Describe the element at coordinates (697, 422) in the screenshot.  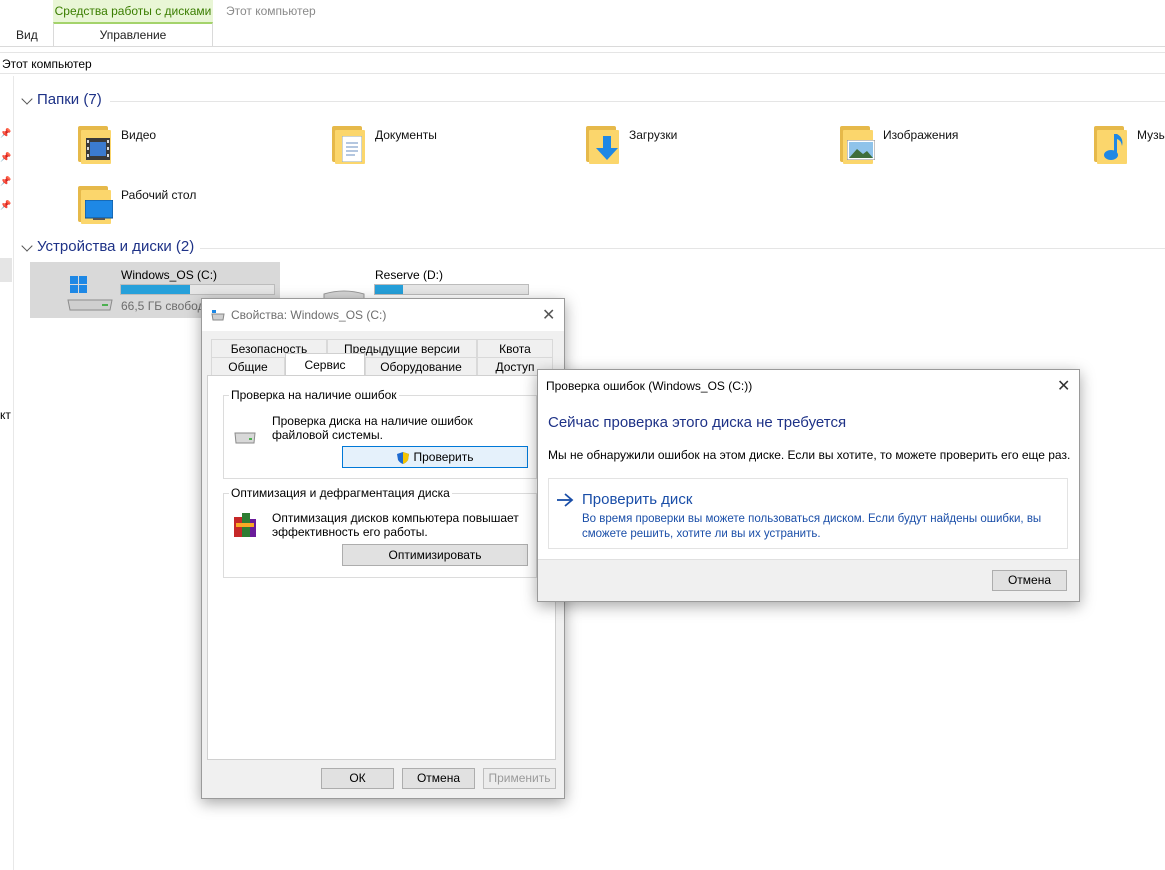
I see `error-check-heading: Сейчас проверка этого диска не требуется` at that location.